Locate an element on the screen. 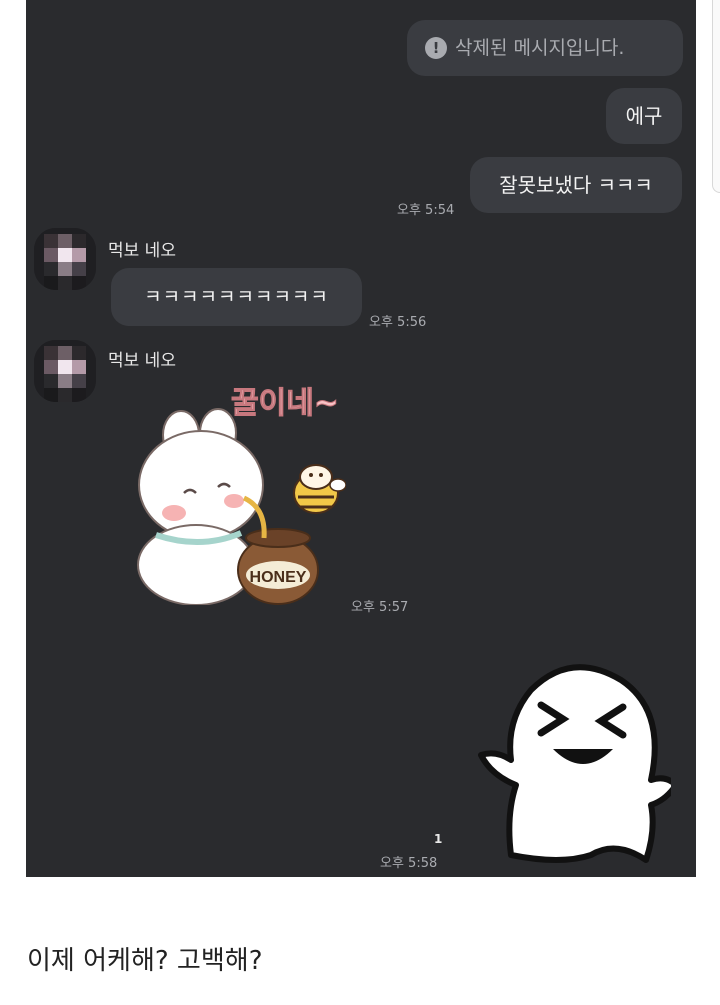 This screenshot has height=1005, width=720. message-time: 오후 5:54 is located at coordinates (426, 210).